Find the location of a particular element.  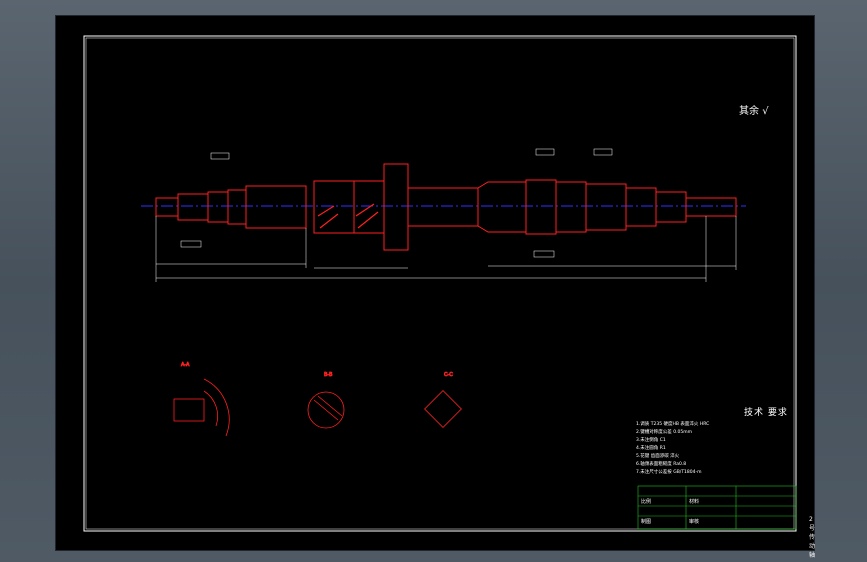

tech-req-line: 7.未注尺寸公差按 GB/T1804-m is located at coordinates (669, 472).